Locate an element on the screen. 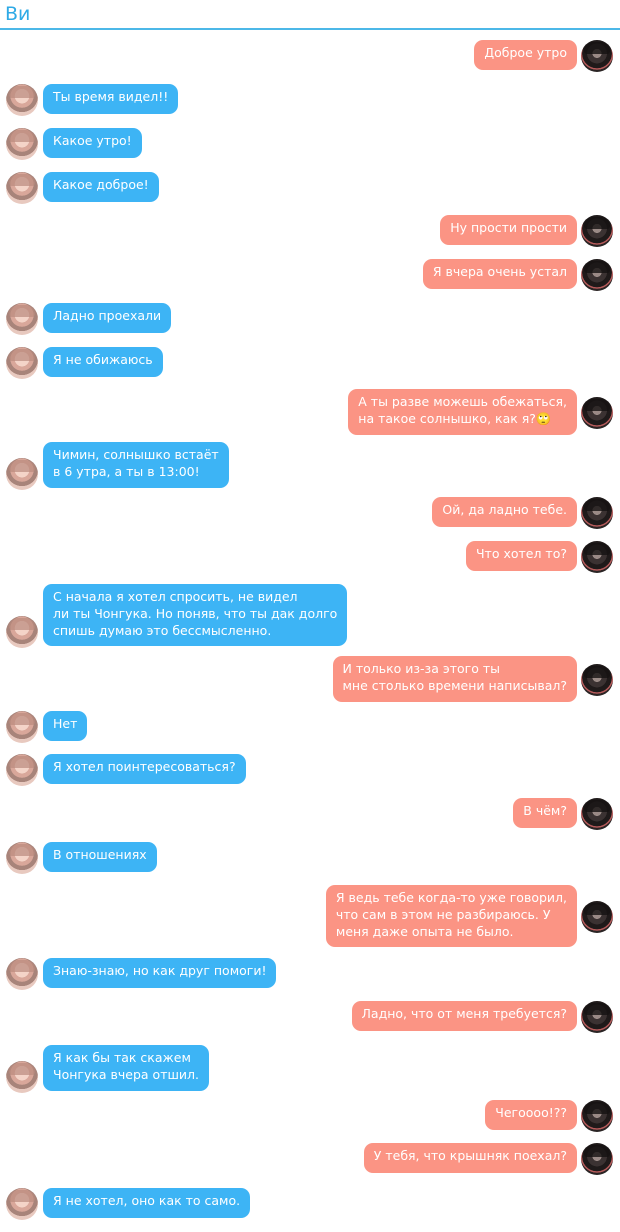 This screenshot has width=620, height=1232. incoming-message: В отношениях is located at coordinates (100, 857).